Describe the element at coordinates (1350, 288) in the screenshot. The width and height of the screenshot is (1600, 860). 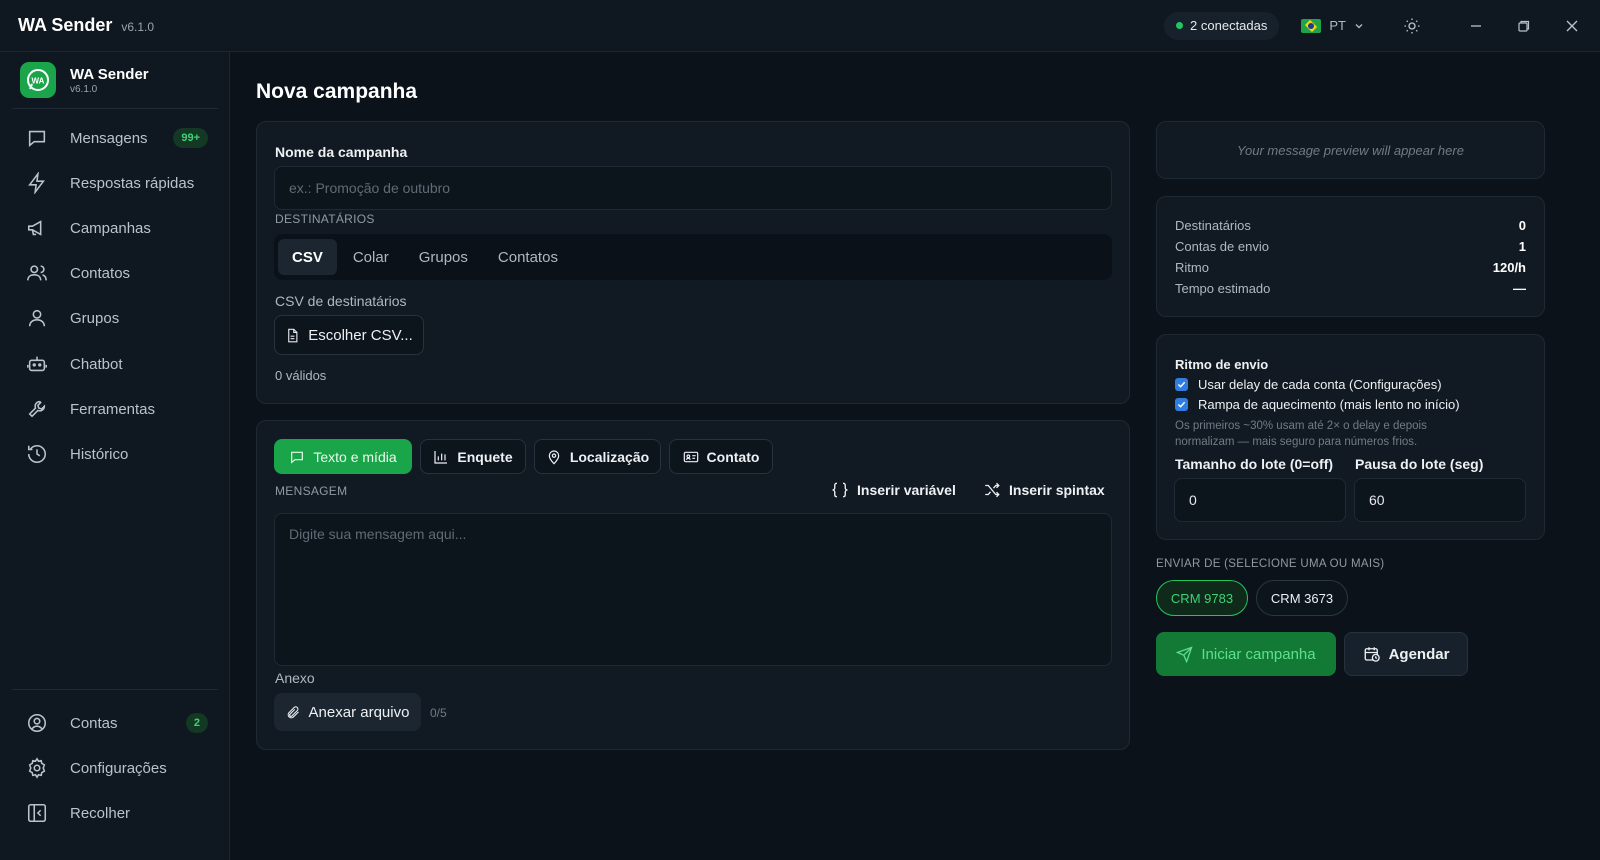
I see `stat-row: Tempo estimado —` at that location.